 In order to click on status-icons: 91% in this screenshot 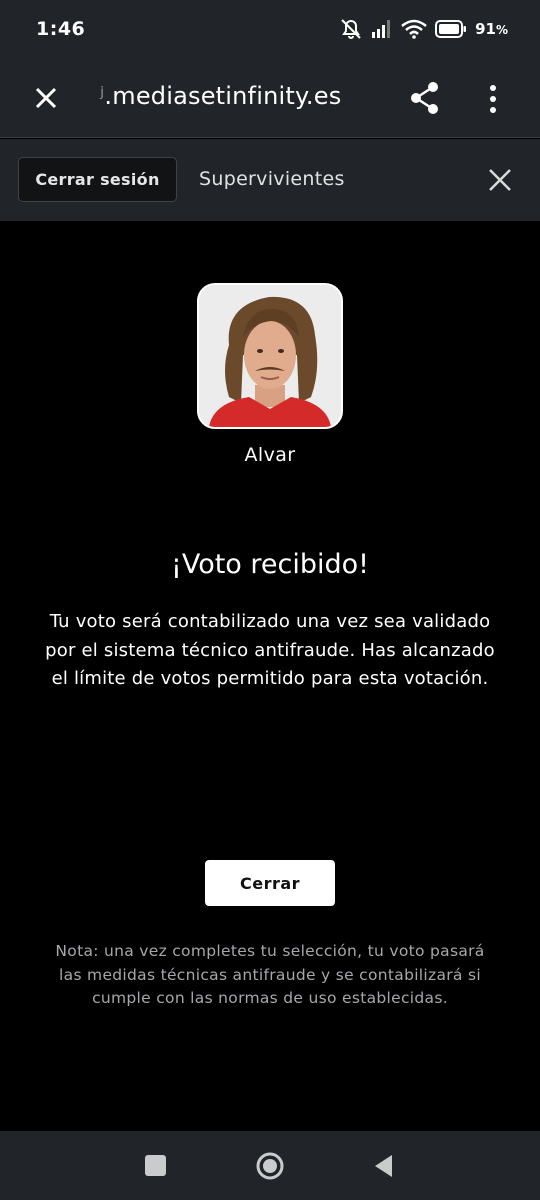, I will do `click(423, 29)`.